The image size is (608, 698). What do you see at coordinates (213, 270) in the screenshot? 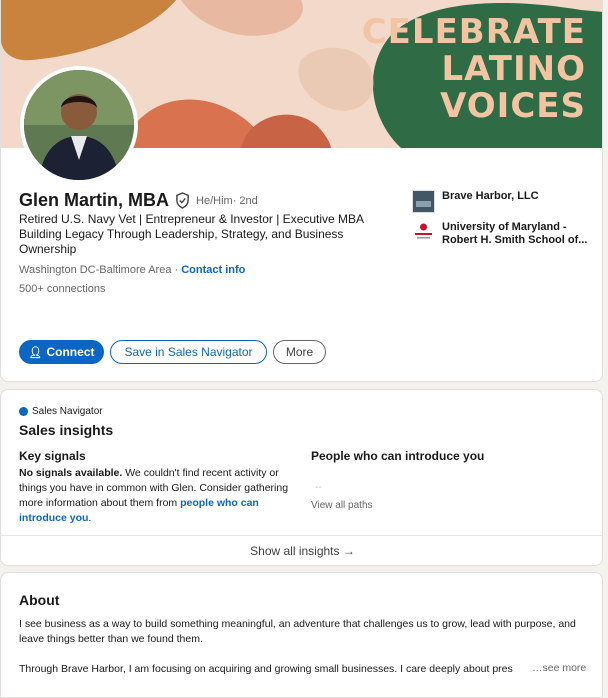
I see `contact-info-link: Contact info` at bounding box center [213, 270].